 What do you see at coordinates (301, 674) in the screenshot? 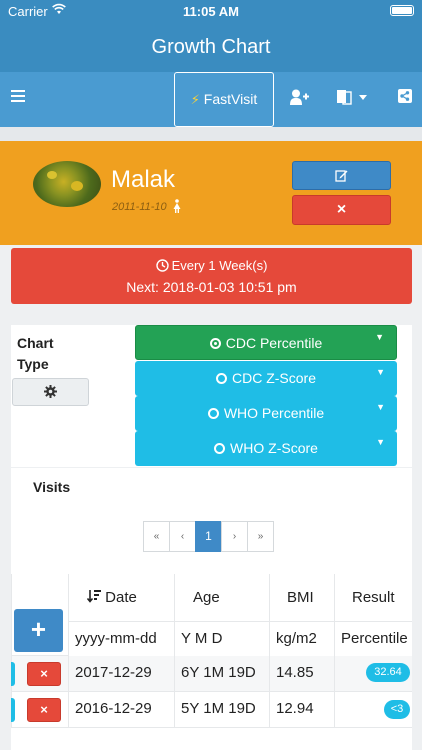
I see `table-cell-bmi: 14.85` at bounding box center [301, 674].